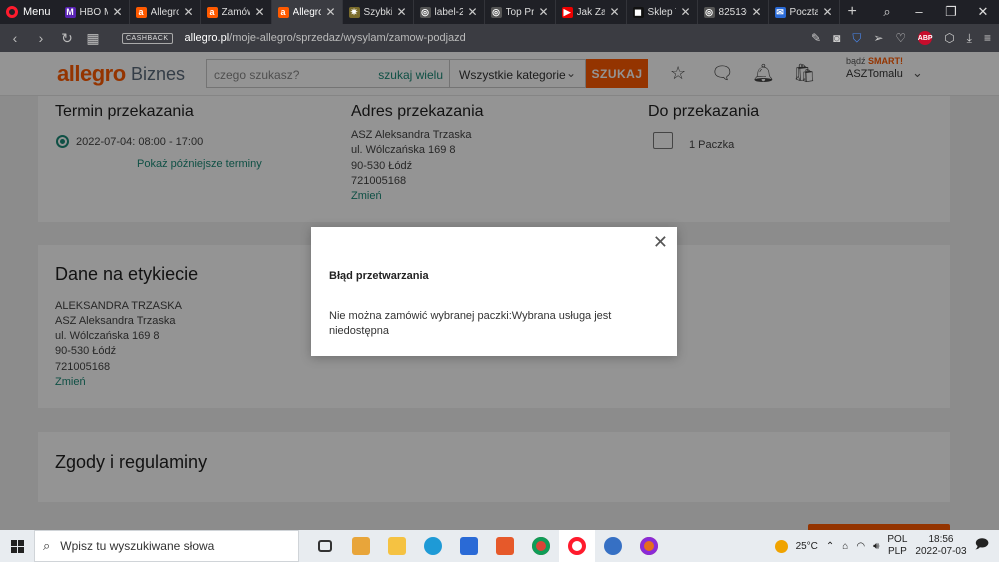 Image resolution: width=999 pixels, height=562 pixels. I want to click on browser-tab: ▶Jak Założyć✕, so click(591, 12).